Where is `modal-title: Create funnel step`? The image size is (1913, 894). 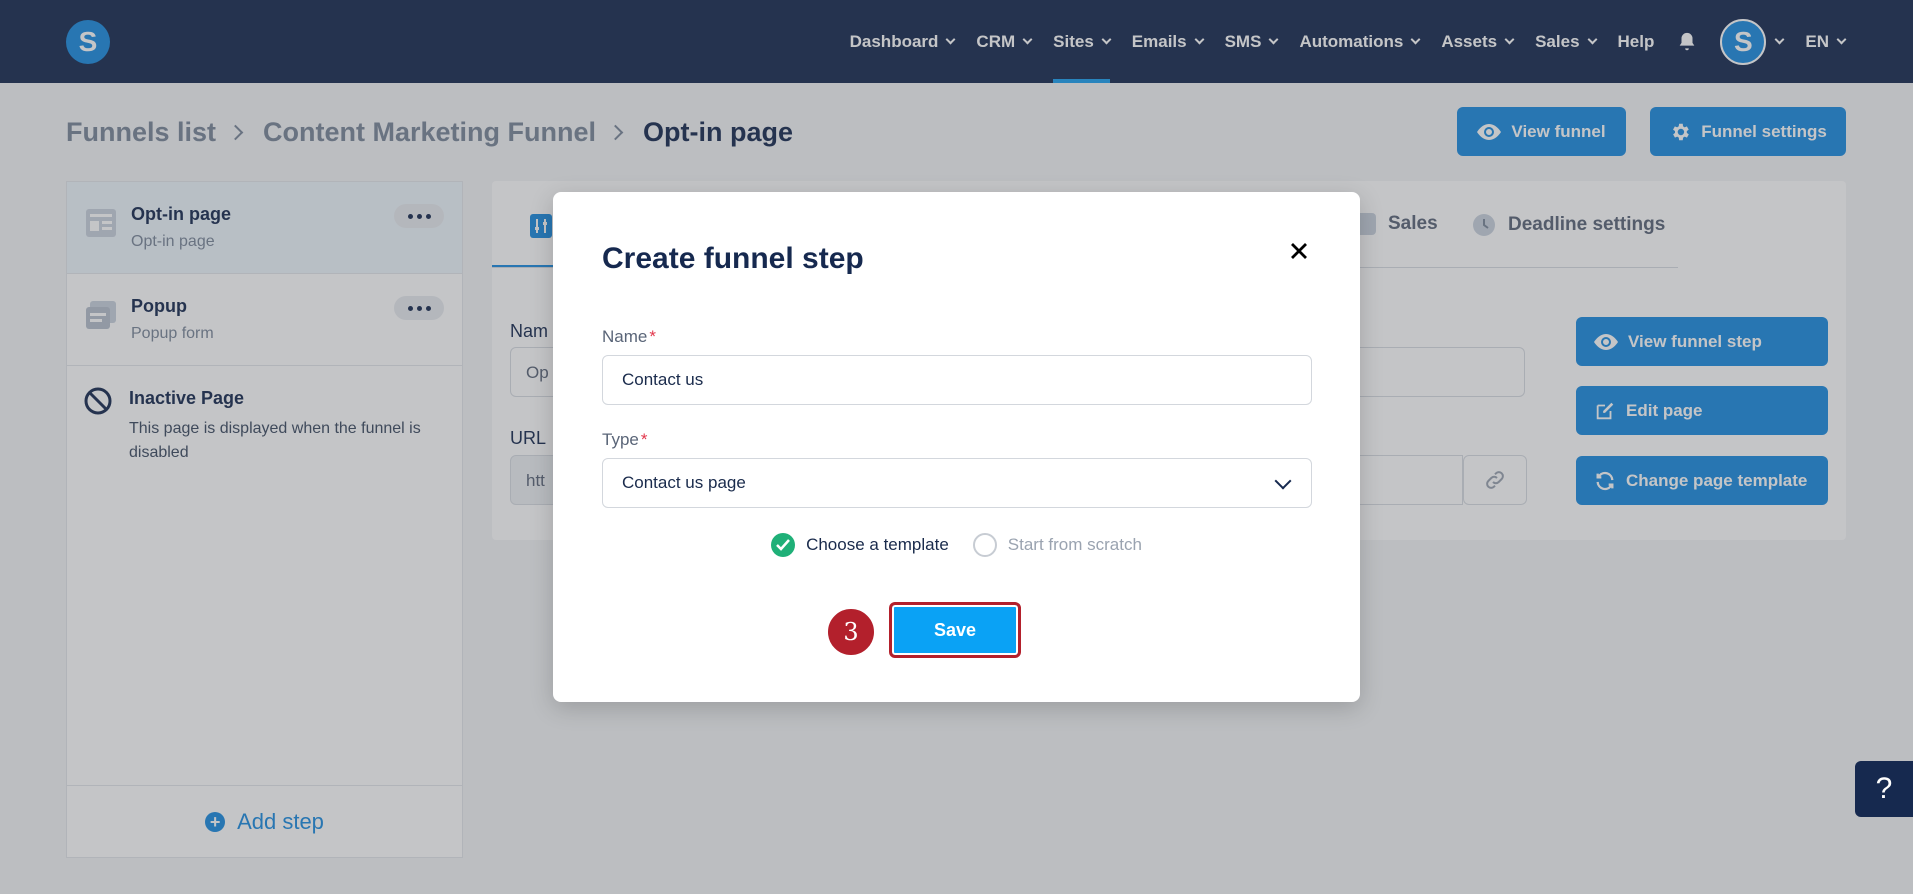
modal-title: Create funnel step is located at coordinates (733, 258).